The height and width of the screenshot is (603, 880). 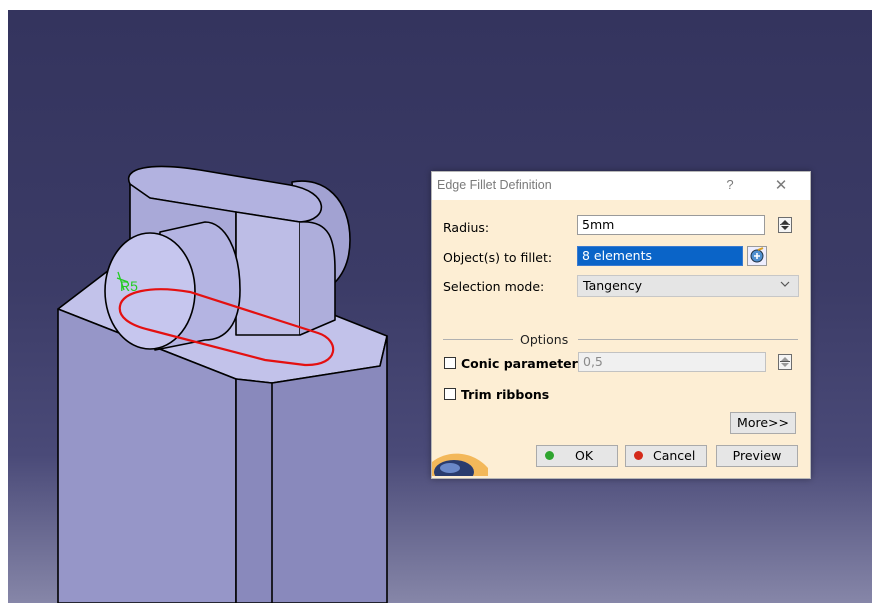 What do you see at coordinates (621, 186) in the screenshot?
I see `dialog-titlebar: Edge Fillet Definition ? ✕` at bounding box center [621, 186].